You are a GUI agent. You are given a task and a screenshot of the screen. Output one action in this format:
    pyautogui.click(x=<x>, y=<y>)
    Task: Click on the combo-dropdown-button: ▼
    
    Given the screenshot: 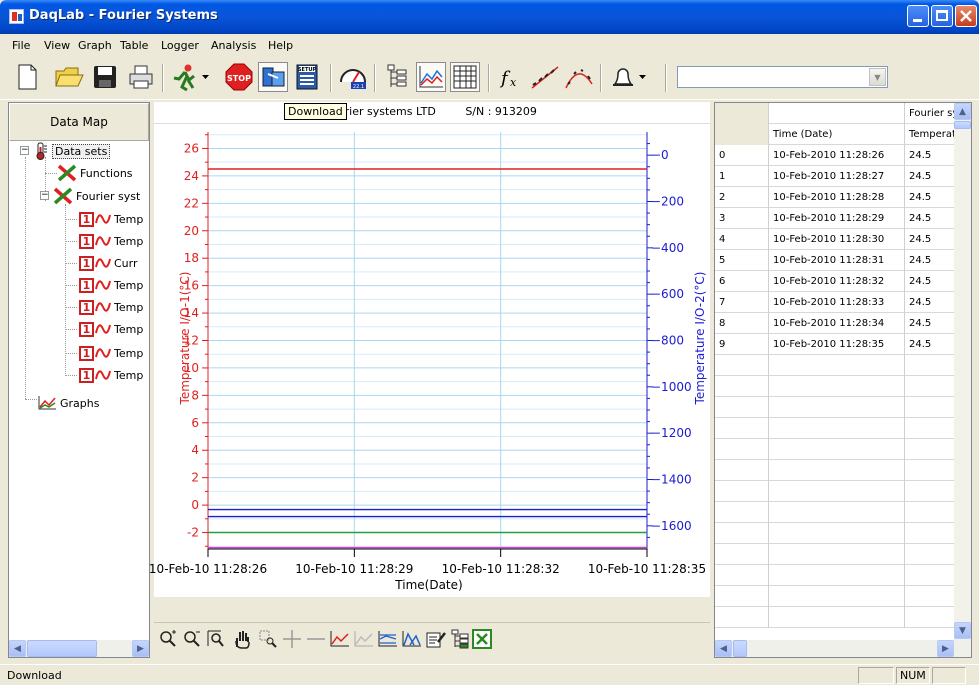 What is the action you would take?
    pyautogui.click(x=877, y=77)
    